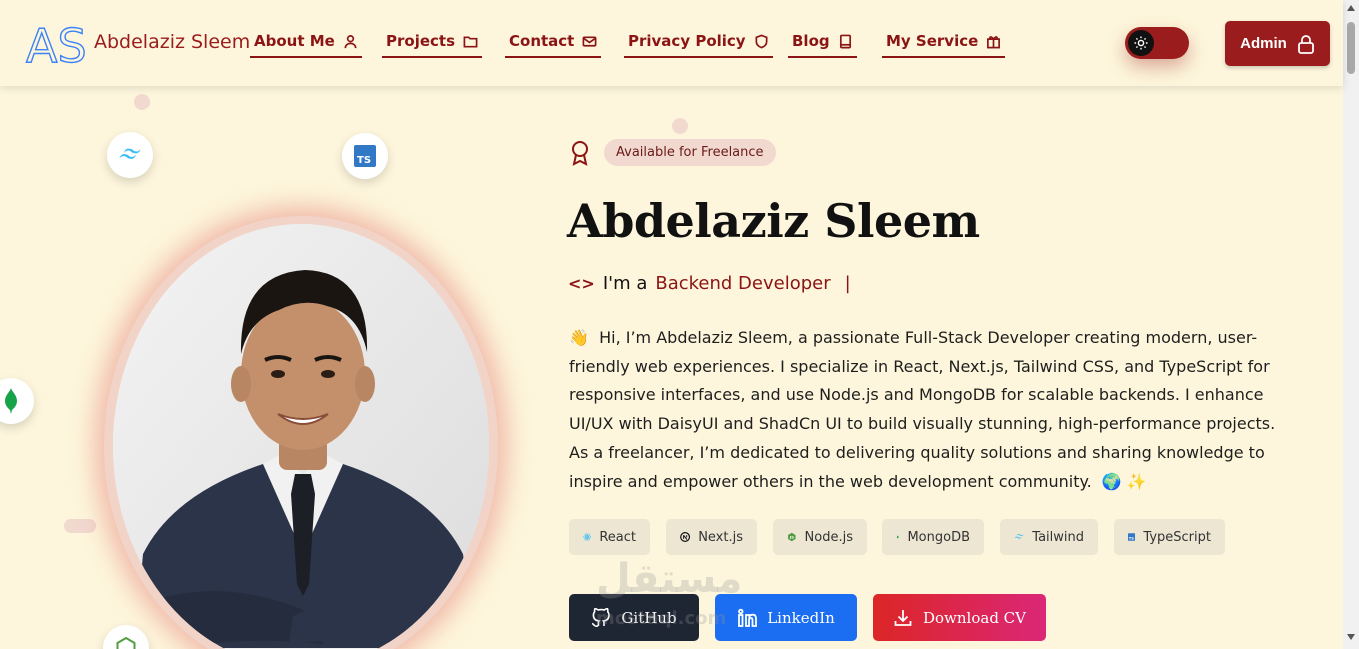 The image size is (1359, 649). I want to click on linkedin-button: LinkedIn, so click(786, 617).